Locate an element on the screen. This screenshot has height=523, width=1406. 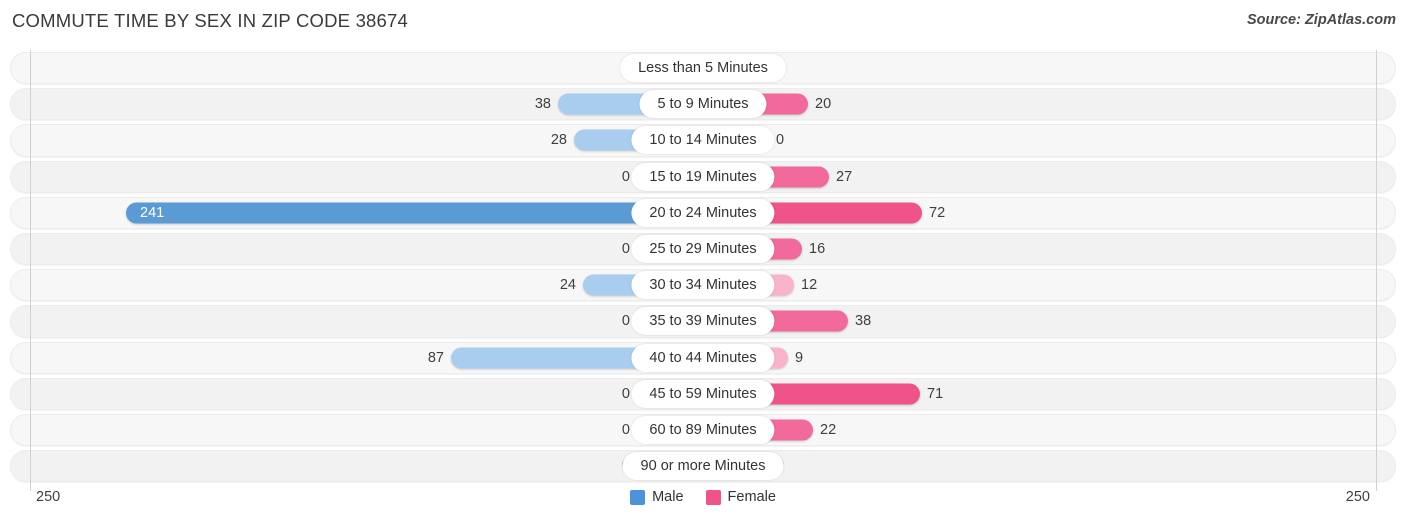
chart-footer: 250 250 Male Female is located at coordinates (703, 505).